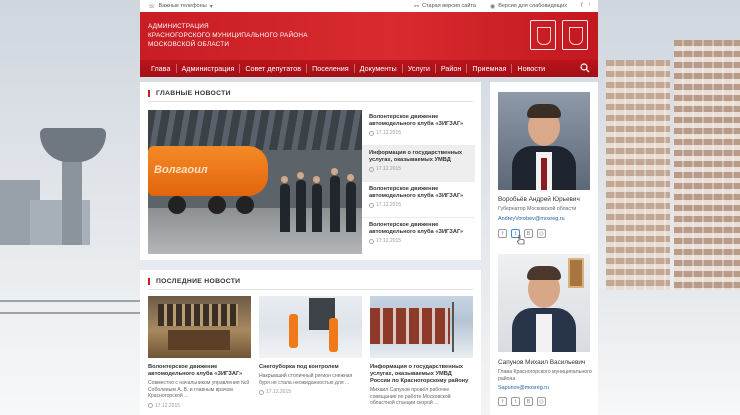 This screenshot has height=415, width=740. I want to click on important-phones-label: Важные телефоны, so click(182, 6).